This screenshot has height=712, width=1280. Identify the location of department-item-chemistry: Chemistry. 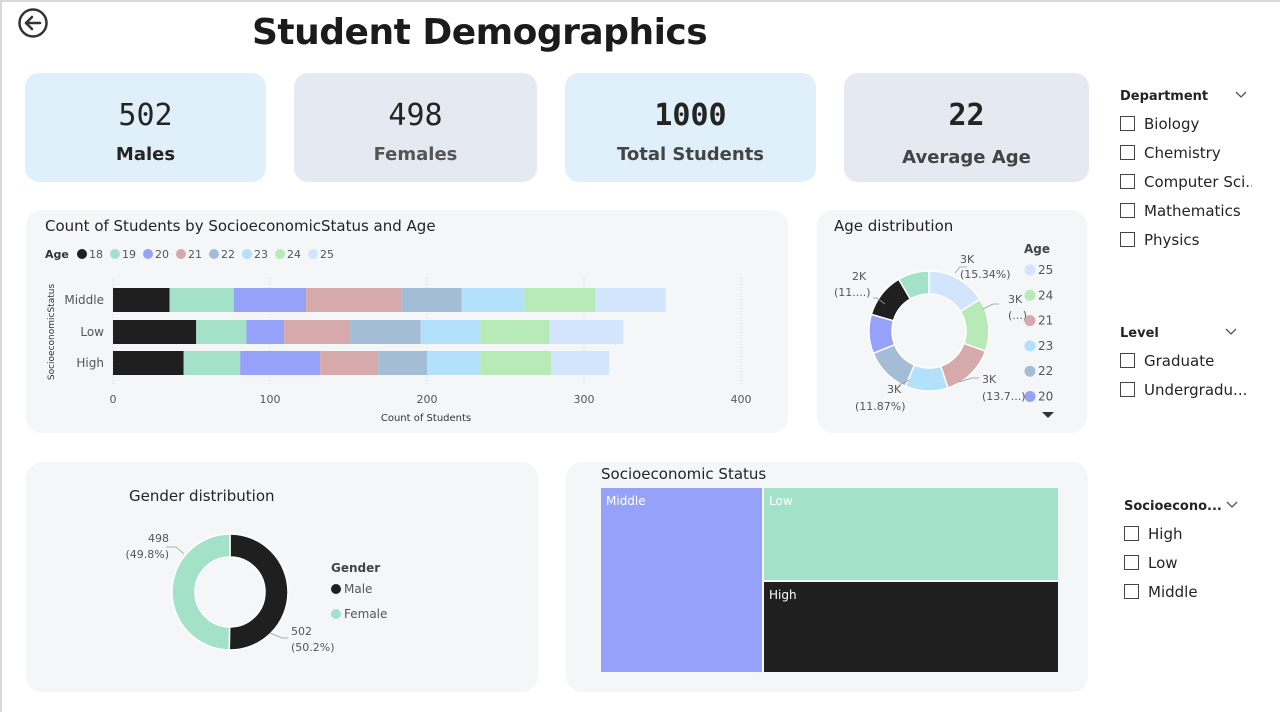
(1186, 152).